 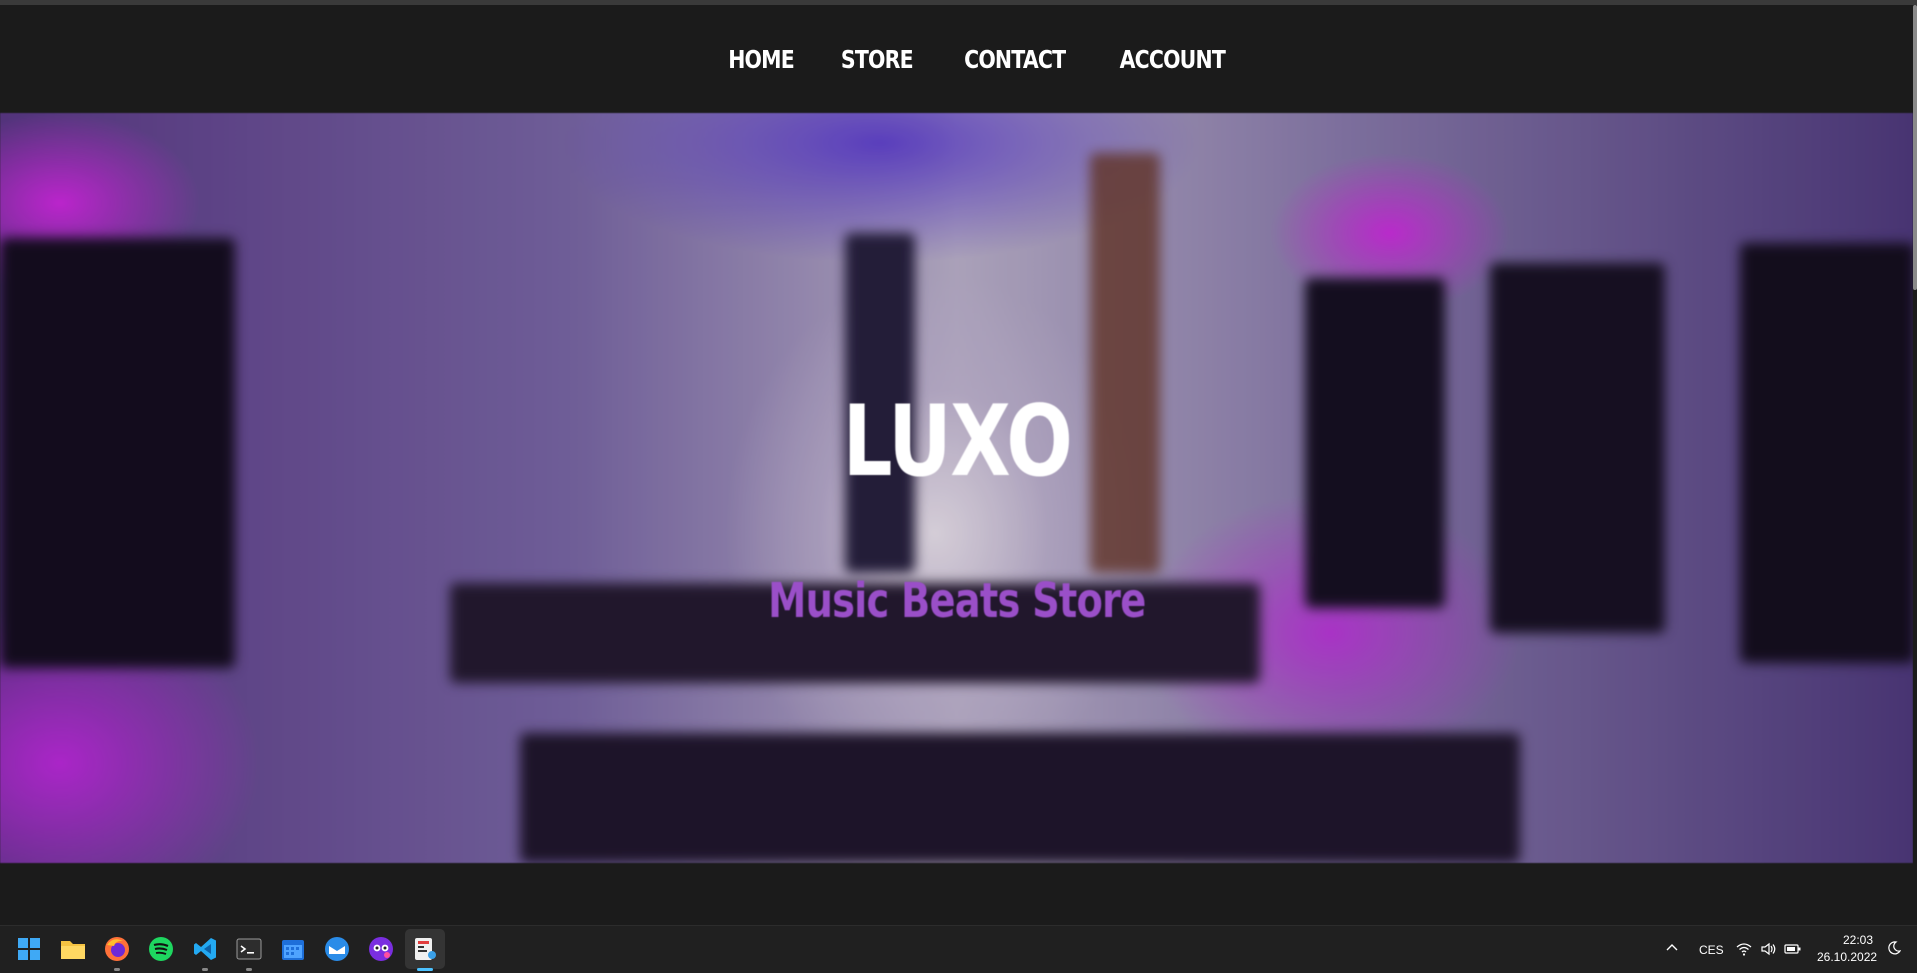 What do you see at coordinates (1858, 940) in the screenshot?
I see `tray-time: 22:03` at bounding box center [1858, 940].